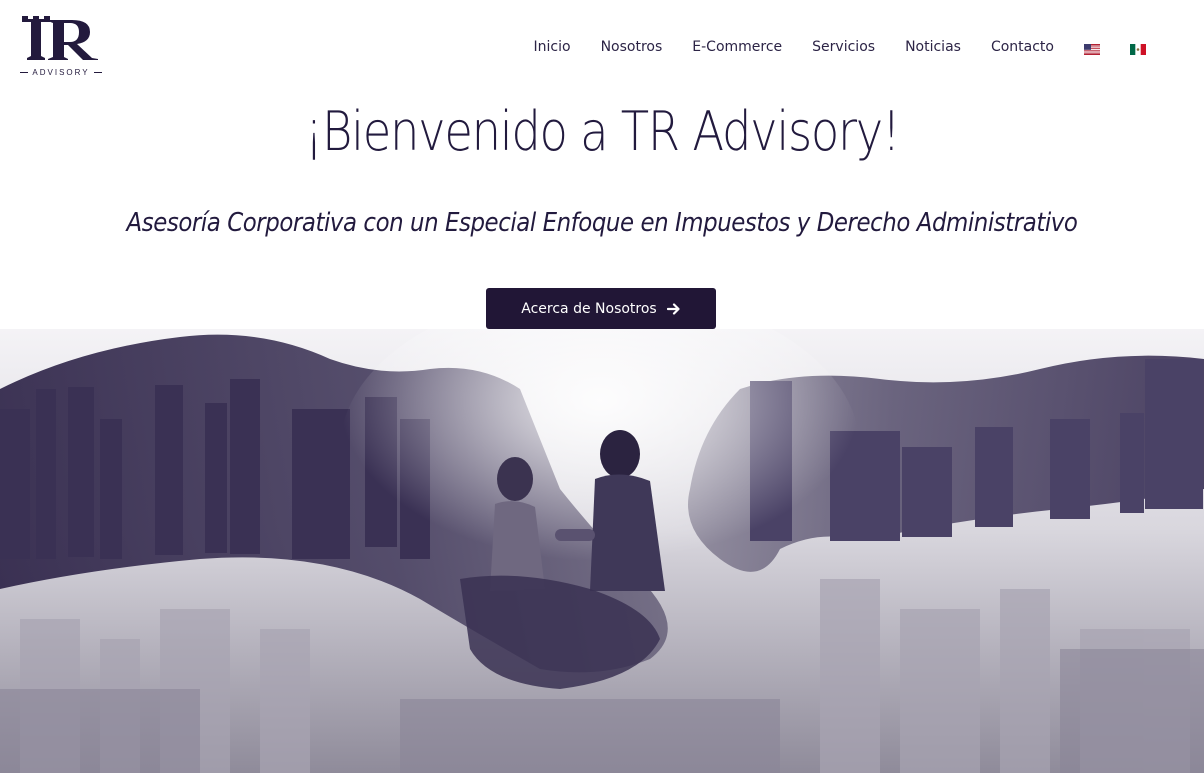 The height and width of the screenshot is (773, 1204). Describe the element at coordinates (60, 38) in the screenshot. I see `tr-monogram-icon` at that location.